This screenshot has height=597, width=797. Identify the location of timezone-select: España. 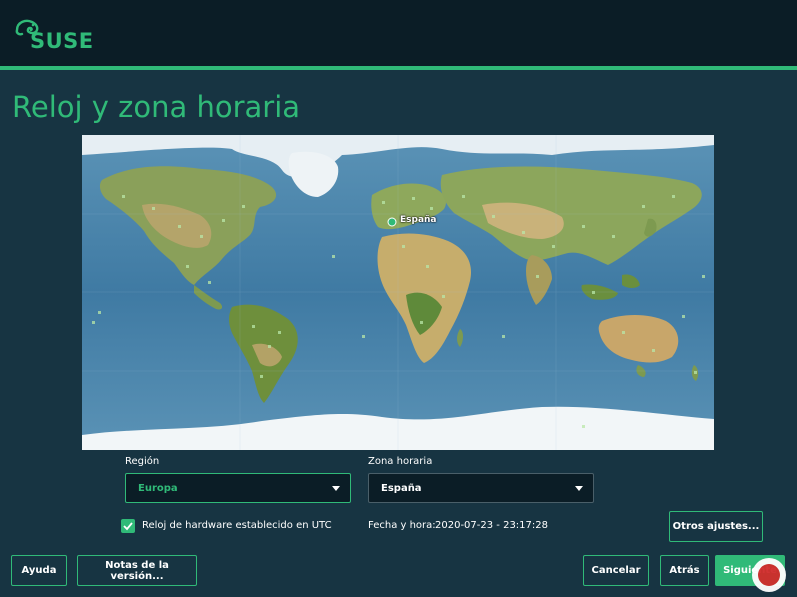
(481, 488).